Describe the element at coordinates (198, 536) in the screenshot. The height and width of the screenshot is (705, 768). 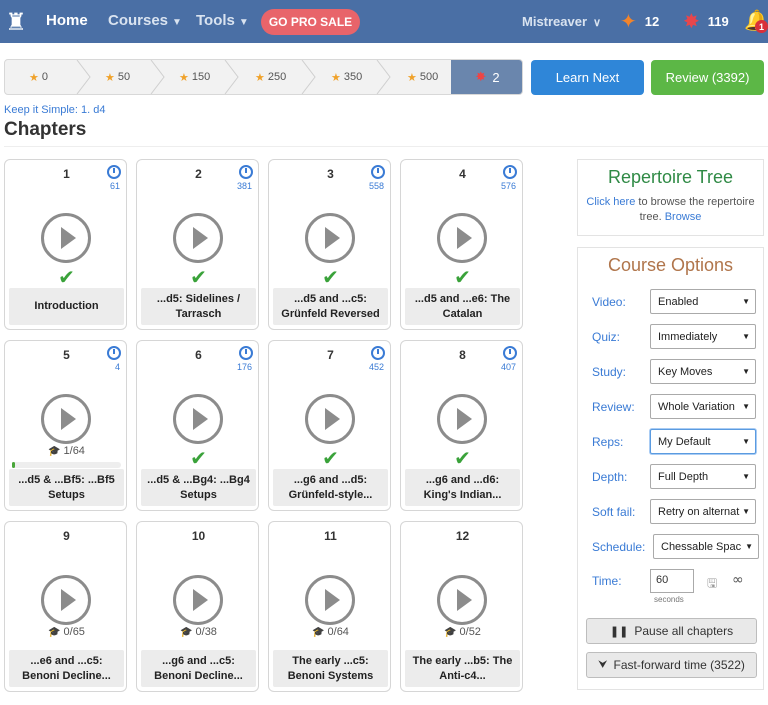
I see `chapter-number: 10` at that location.